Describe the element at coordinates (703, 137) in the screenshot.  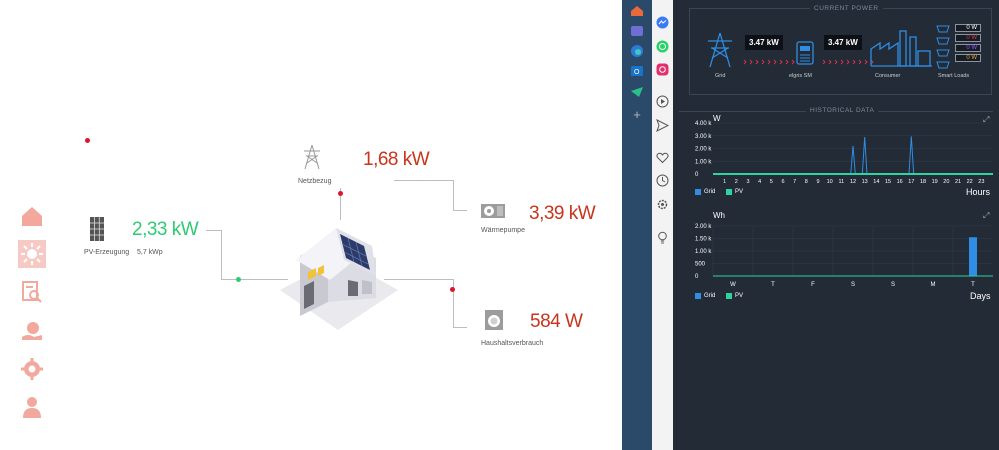
I see `y-tick-label: 3.00 k` at that location.